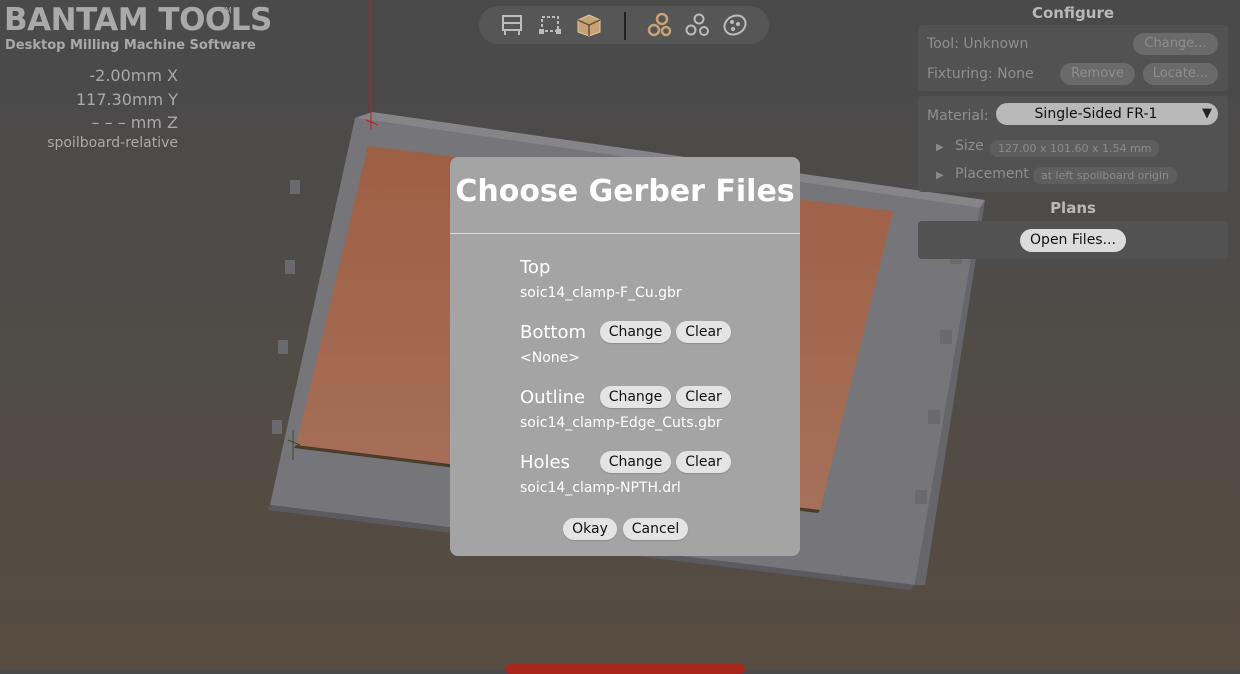 The image size is (1240, 674). I want to click on coordinate-reference: spoilboard-relative, so click(112, 143).